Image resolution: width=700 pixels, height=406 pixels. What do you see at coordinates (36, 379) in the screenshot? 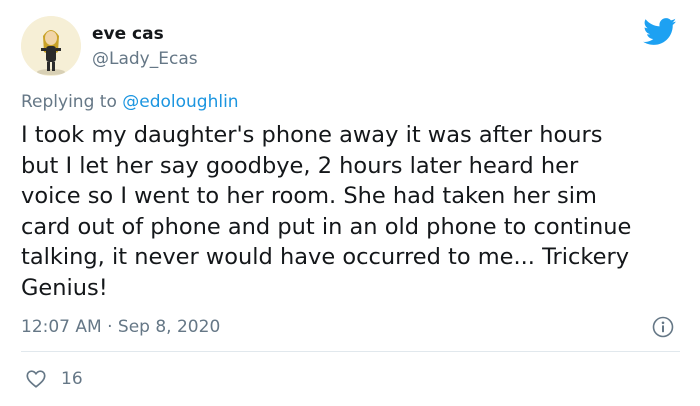
I see `heart-icon` at bounding box center [36, 379].